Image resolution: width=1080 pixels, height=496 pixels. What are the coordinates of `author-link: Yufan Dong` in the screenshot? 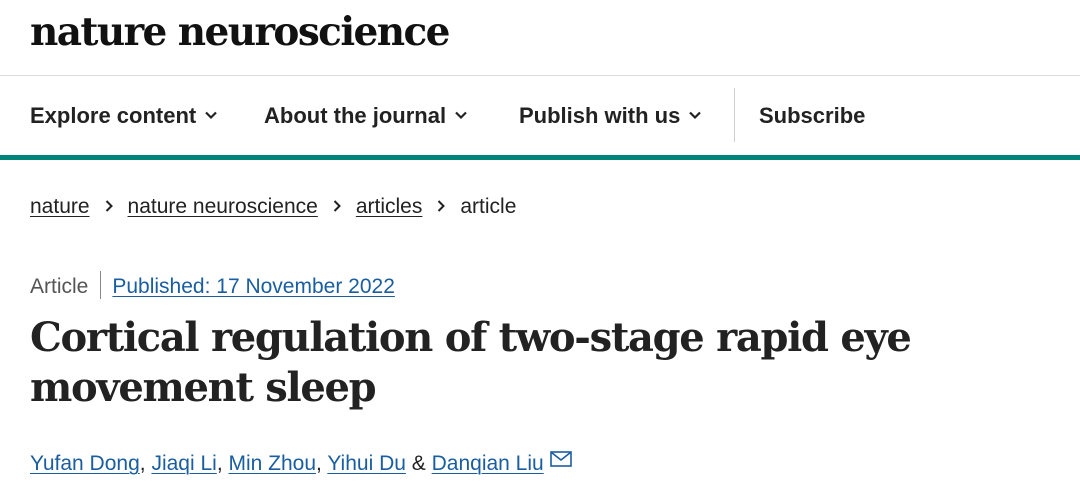 It's located at (85, 463).